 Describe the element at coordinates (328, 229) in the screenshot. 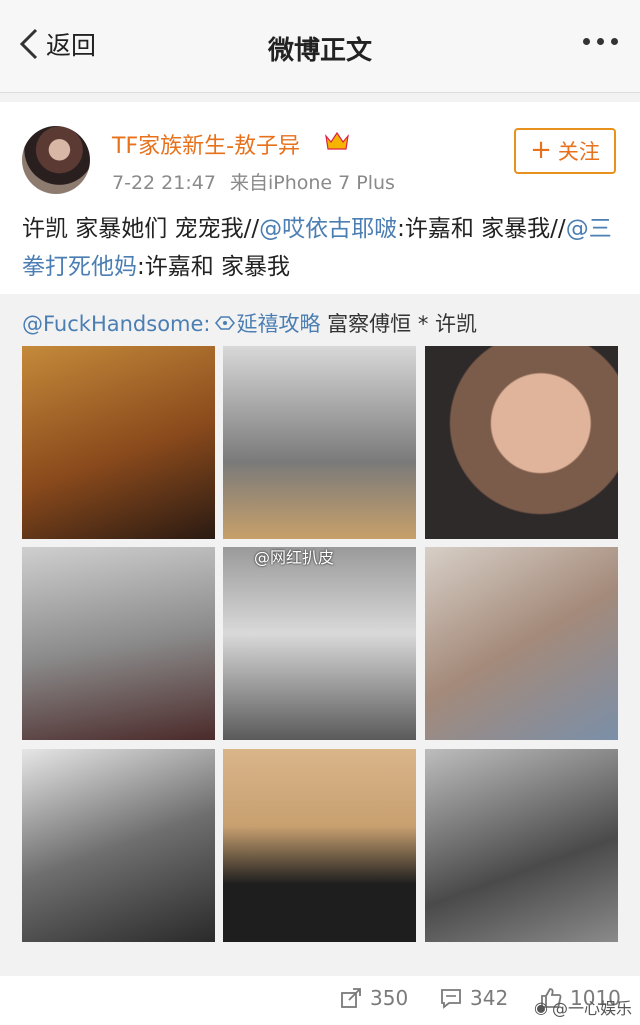

I see `mention-link: @哎依古耶啵` at that location.